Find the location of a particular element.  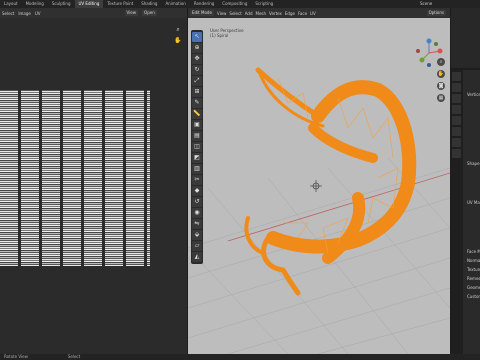

poly-build-icon: ◆ is located at coordinates (197, 191).